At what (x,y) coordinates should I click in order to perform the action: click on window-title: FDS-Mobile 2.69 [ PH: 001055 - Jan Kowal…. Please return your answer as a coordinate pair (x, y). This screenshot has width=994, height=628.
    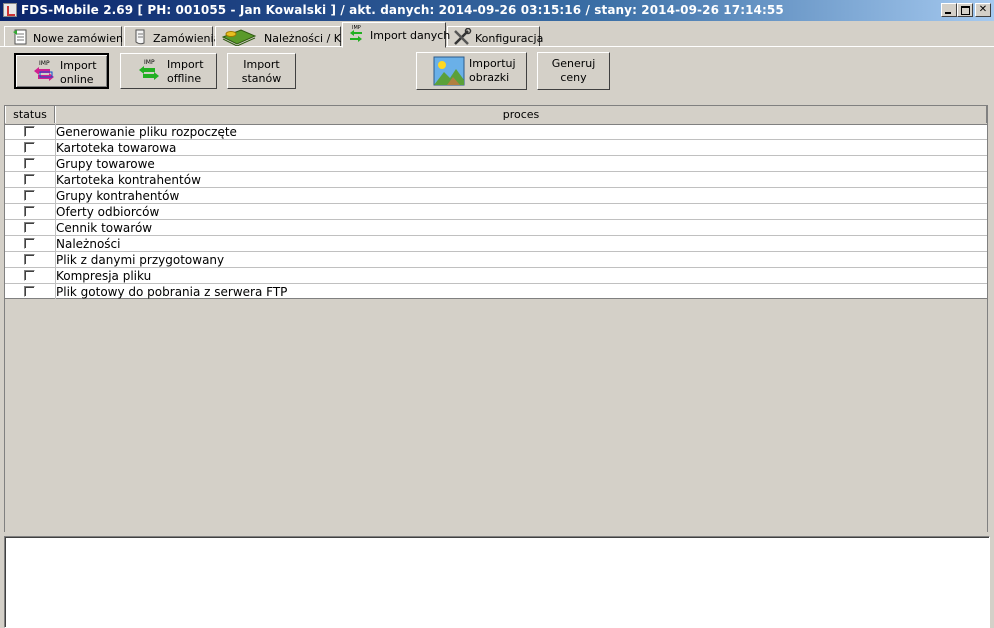
    Looking at the image, I should click on (402, 10).